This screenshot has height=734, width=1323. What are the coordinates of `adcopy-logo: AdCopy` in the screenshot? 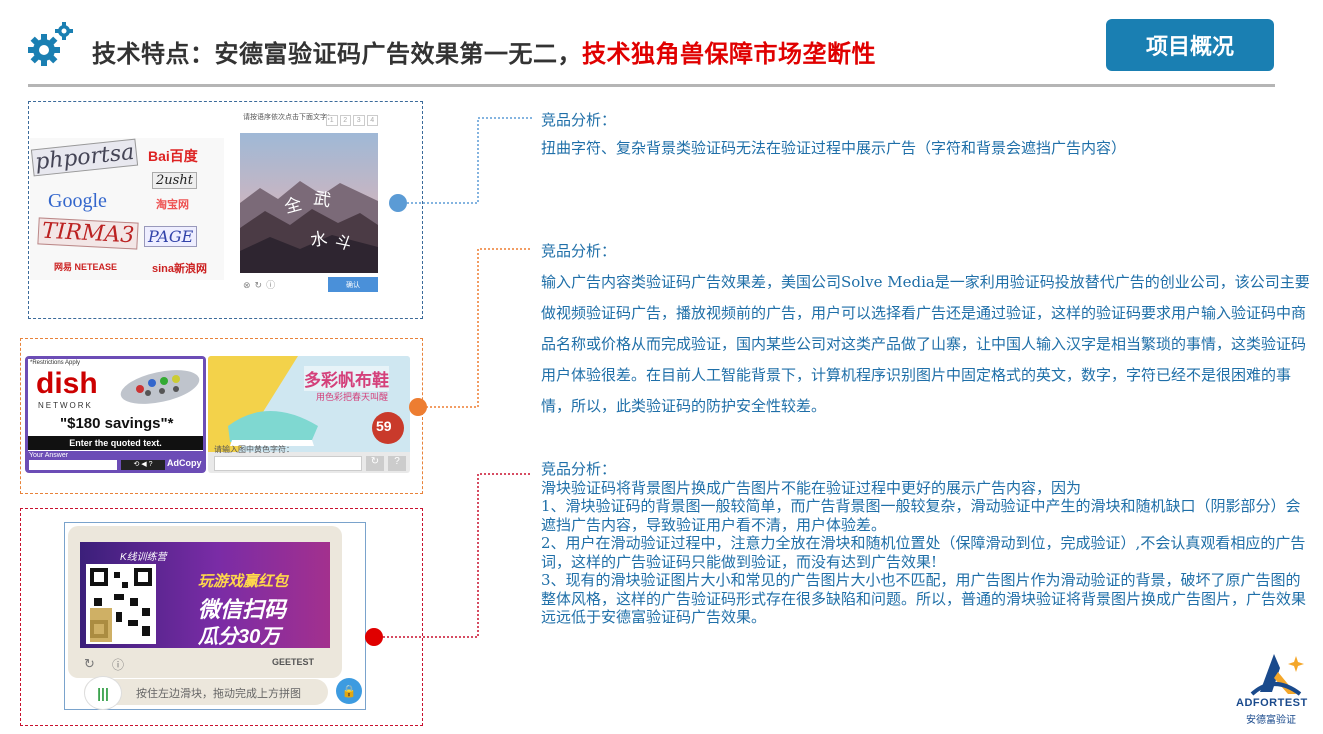 It's located at (184, 463).